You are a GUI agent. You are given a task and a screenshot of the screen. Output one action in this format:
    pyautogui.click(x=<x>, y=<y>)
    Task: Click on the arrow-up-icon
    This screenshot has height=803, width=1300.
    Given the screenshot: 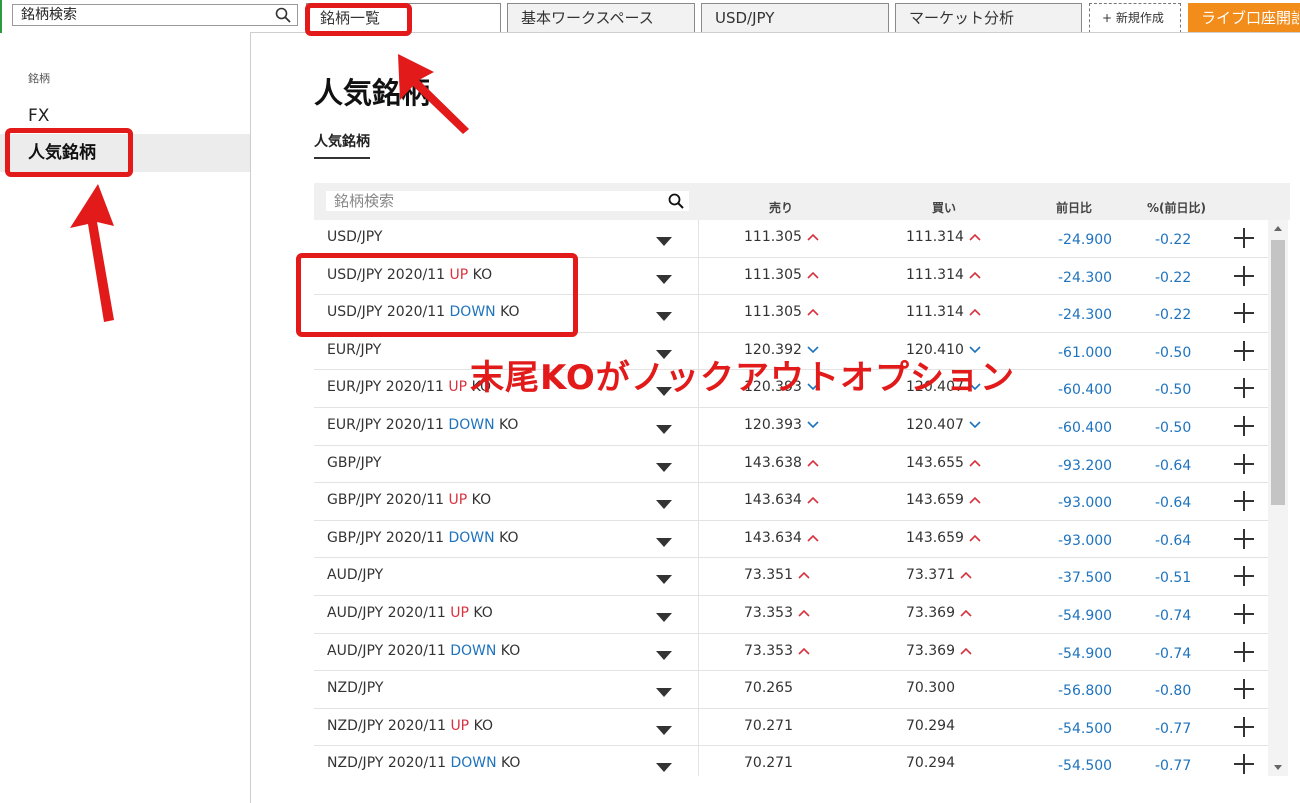 What is the action you would take?
    pyautogui.click(x=92, y=253)
    